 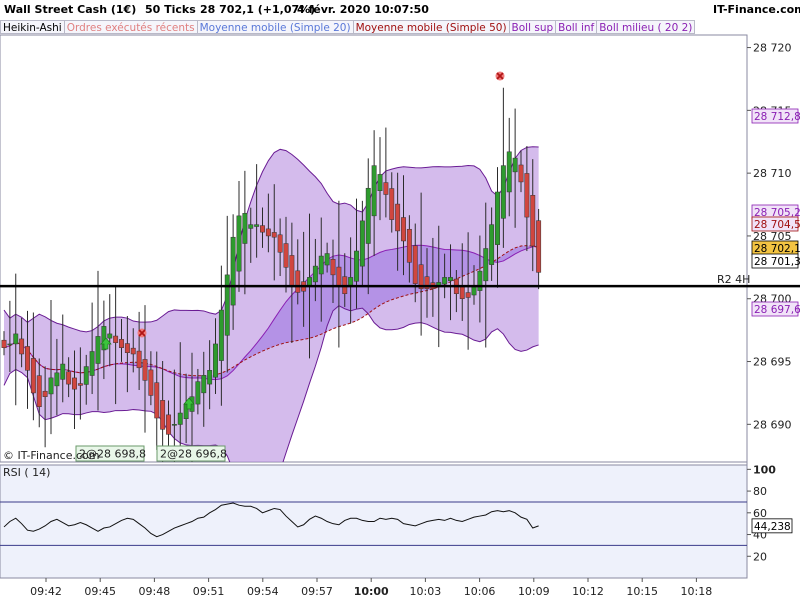 I want to click on annotation-order-2: 2@28 696,8, so click(x=193, y=454).